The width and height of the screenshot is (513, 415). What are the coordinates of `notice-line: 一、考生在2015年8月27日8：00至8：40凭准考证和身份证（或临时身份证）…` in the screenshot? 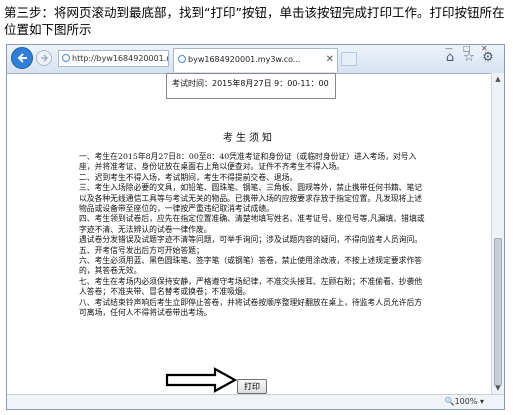 It's located at (248, 162).